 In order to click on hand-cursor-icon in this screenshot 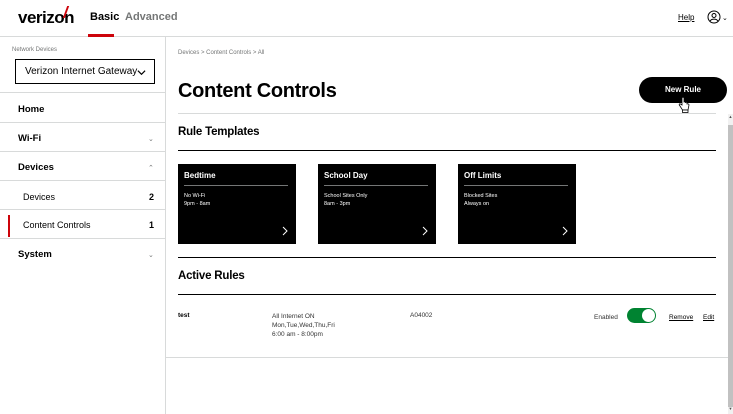, I will do `click(684, 105)`.